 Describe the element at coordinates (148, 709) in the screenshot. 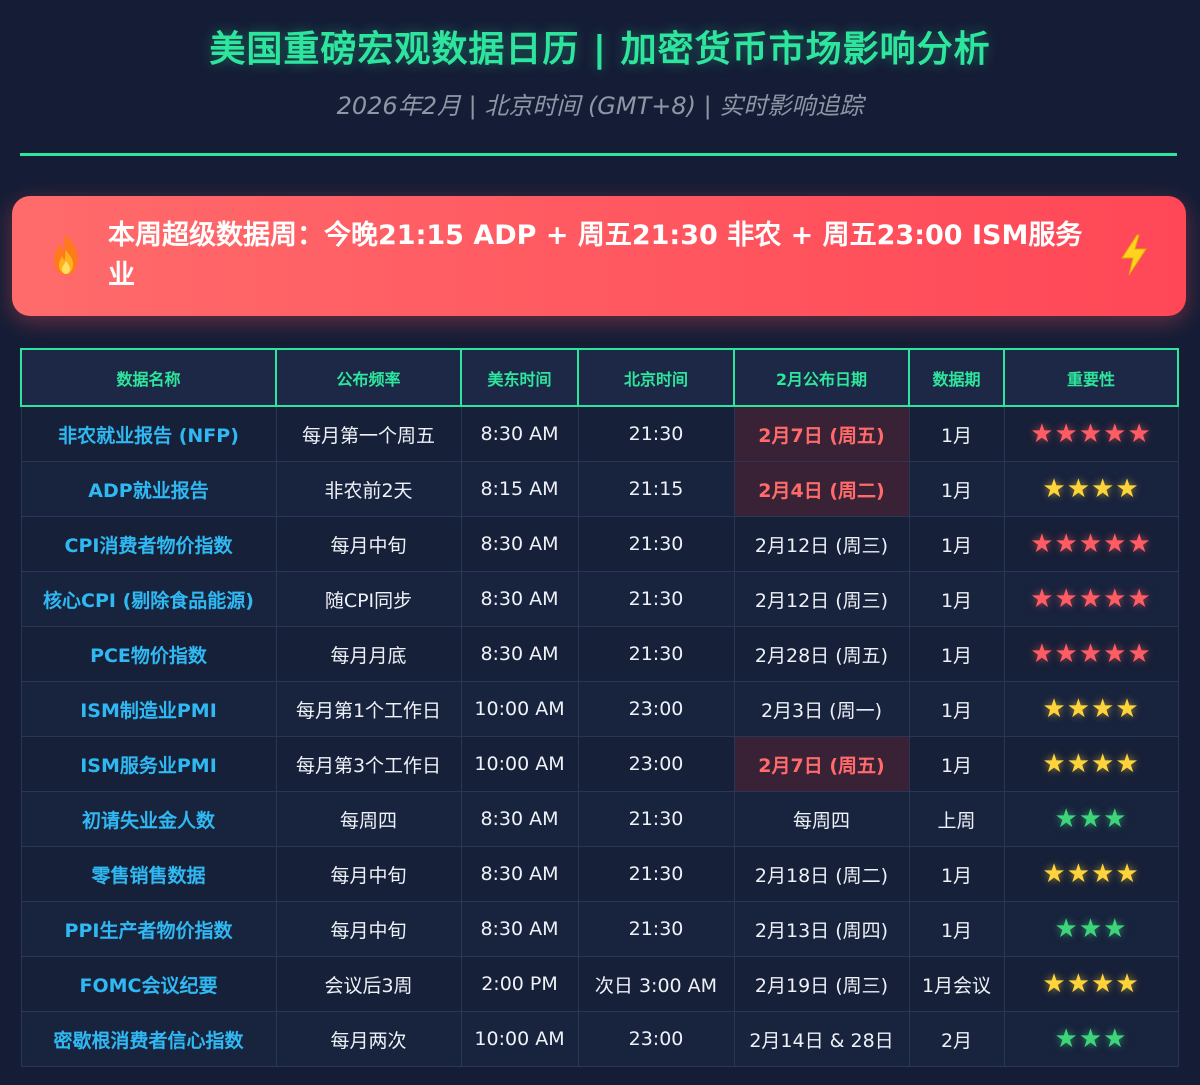

I see `indicator-name: ISM制造业PMI` at that location.